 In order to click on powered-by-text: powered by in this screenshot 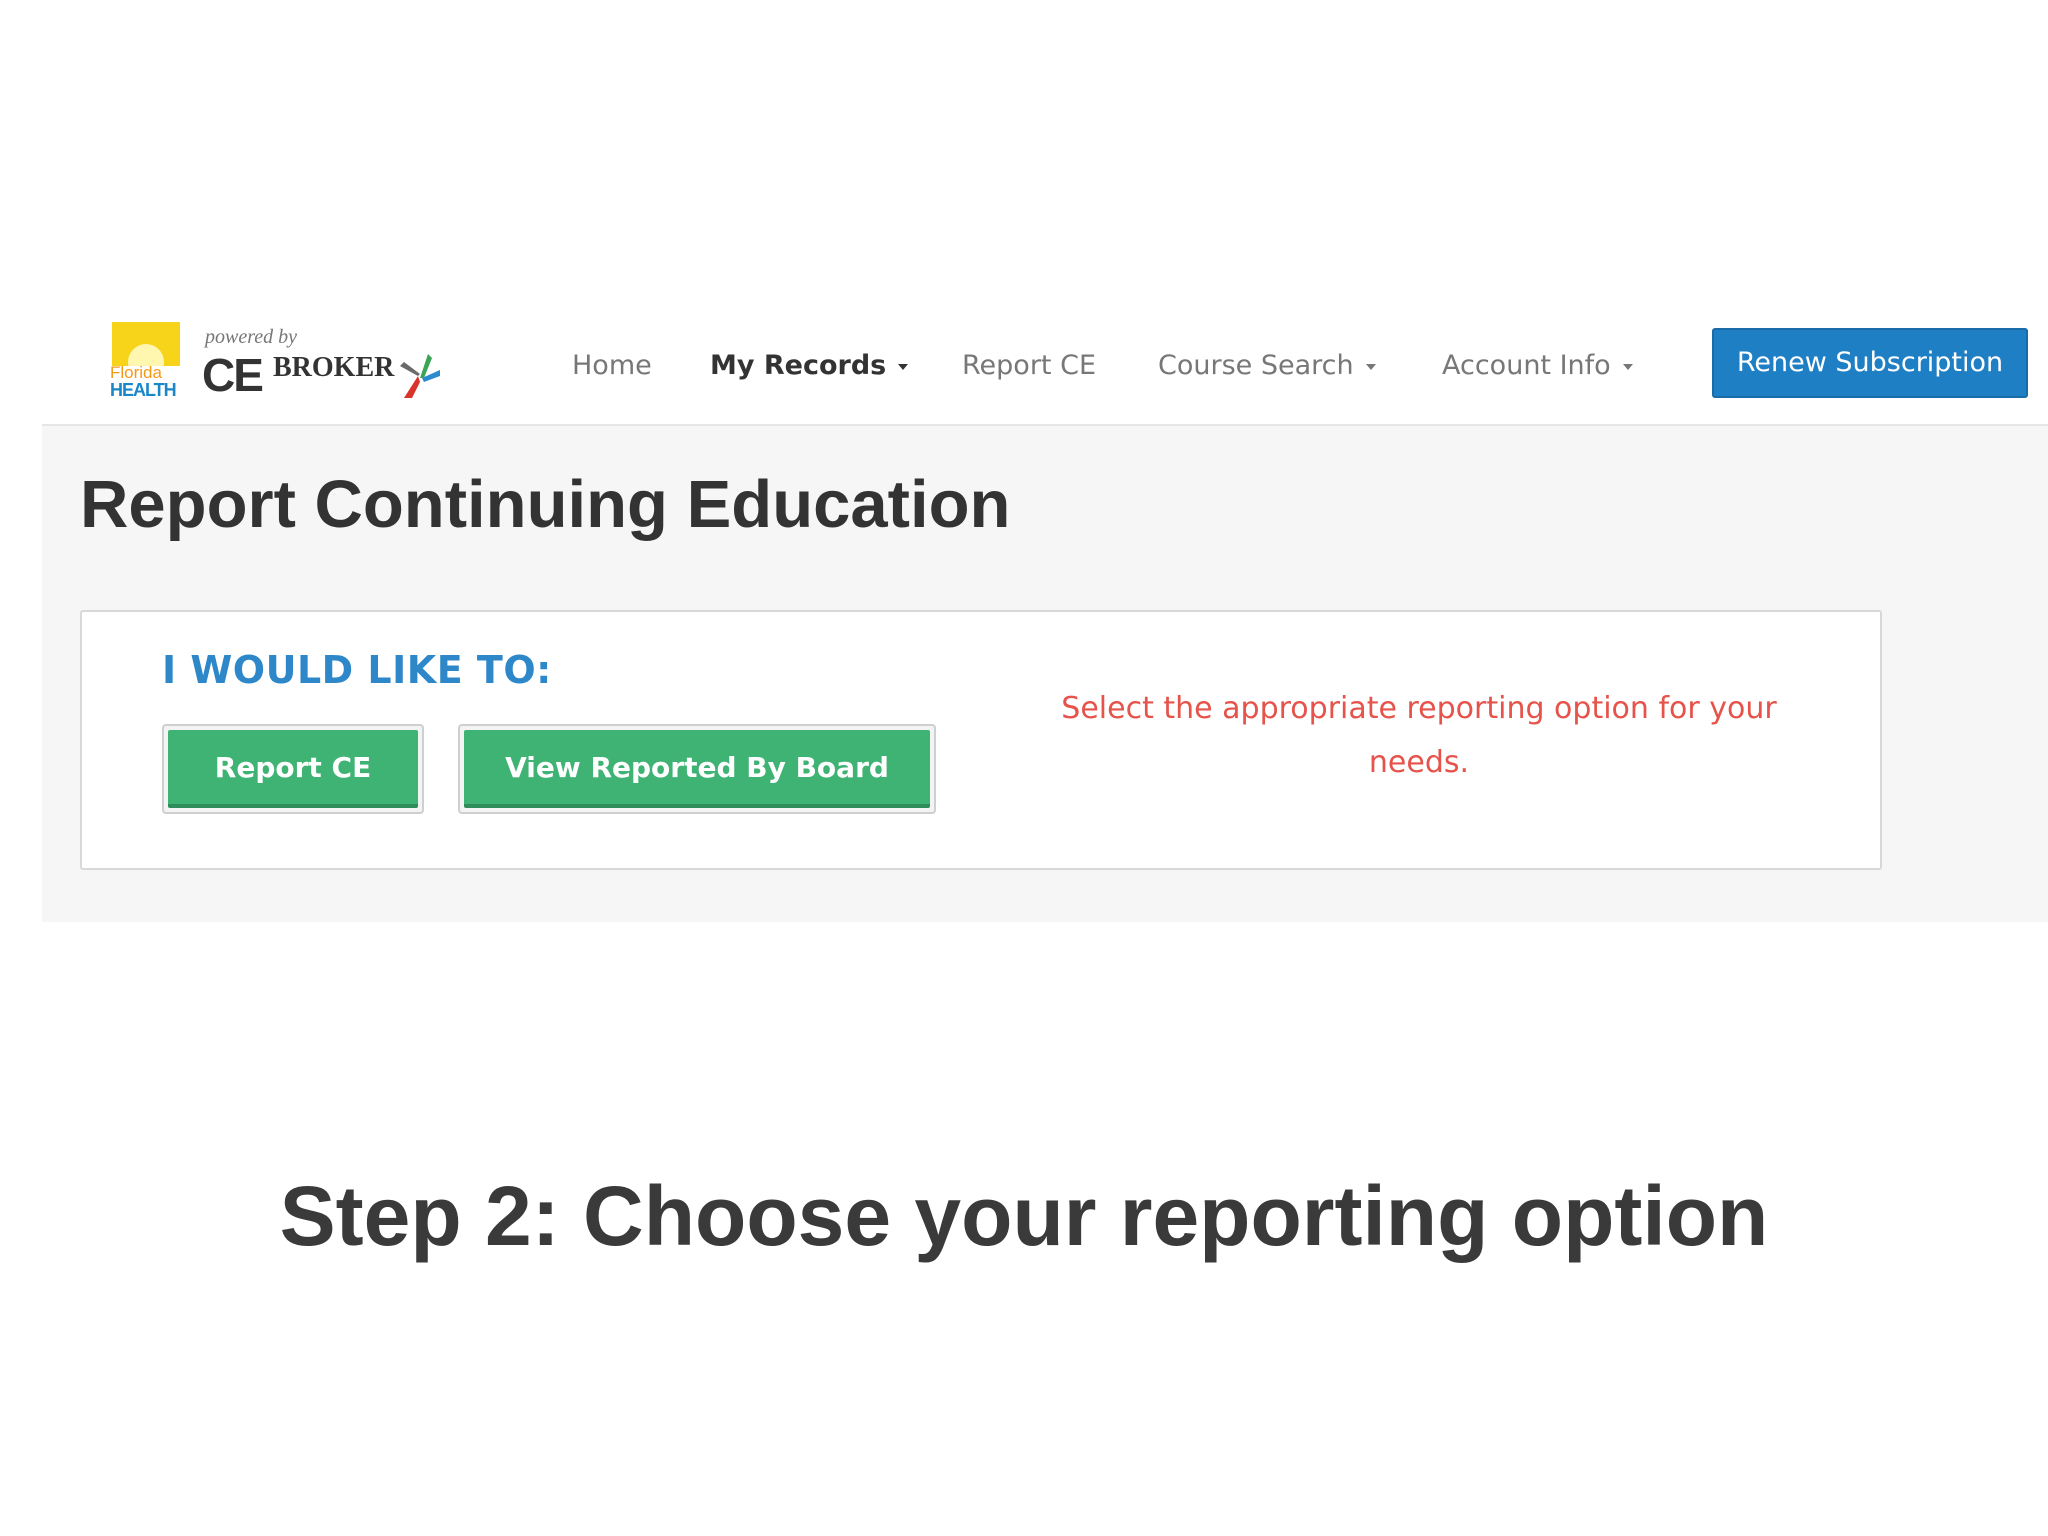, I will do `click(251, 337)`.